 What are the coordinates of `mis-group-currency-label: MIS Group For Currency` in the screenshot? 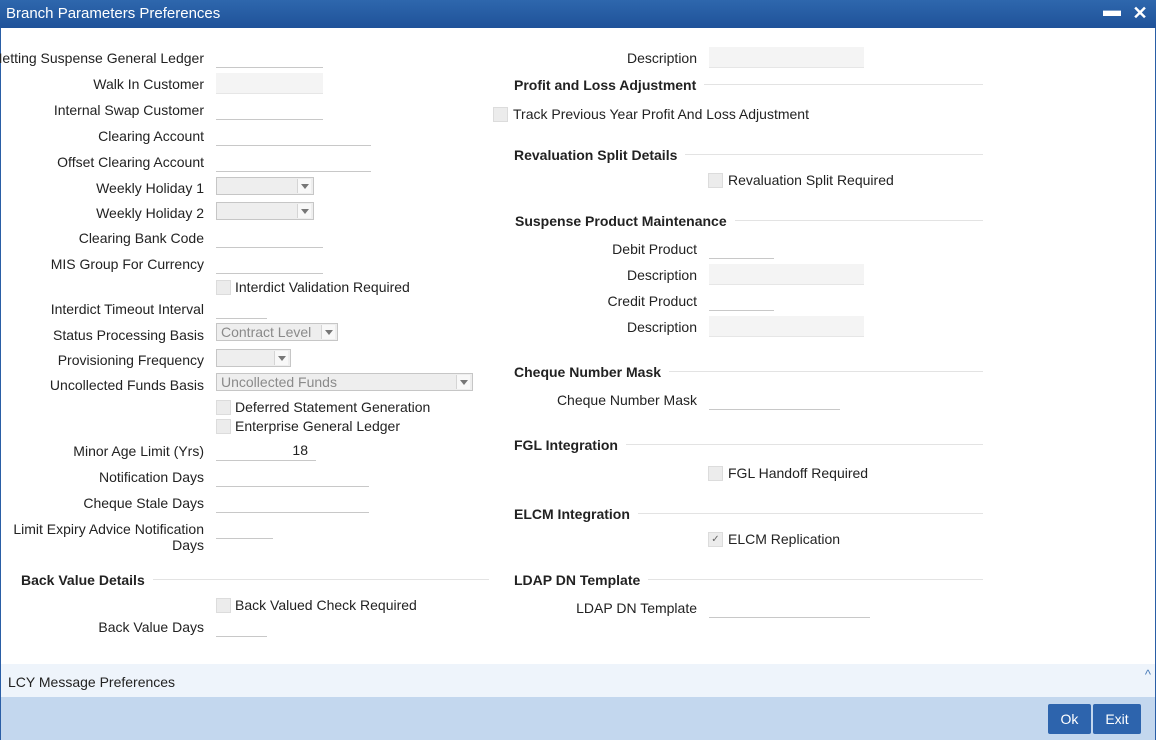 It's located at (127, 264).